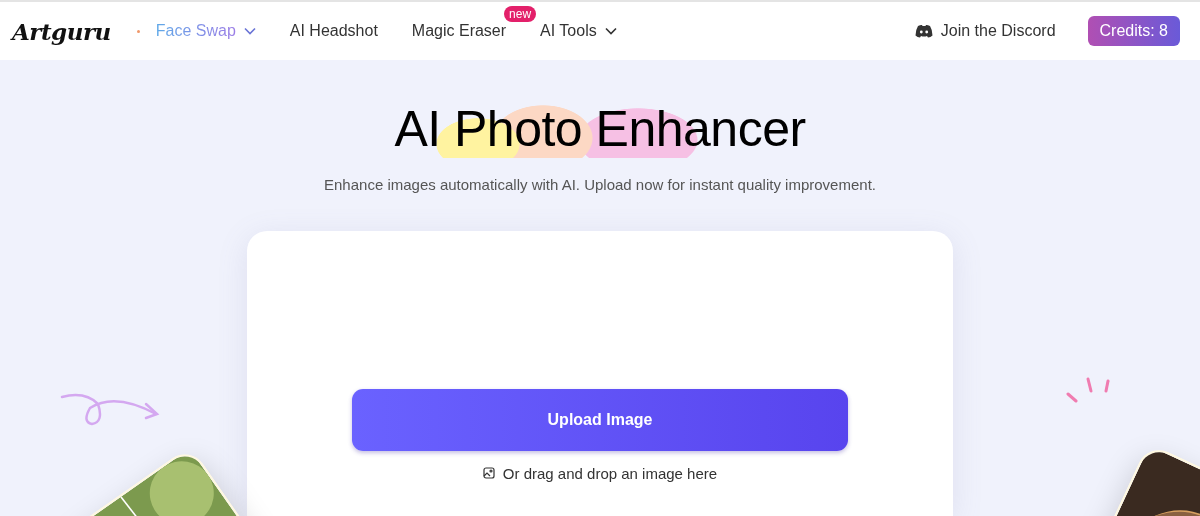 The width and height of the screenshot is (1200, 516). What do you see at coordinates (600, 184) in the screenshot?
I see `page-subtitle: Enhance images automatically with AI. Upload now for instant quality improvement.` at bounding box center [600, 184].